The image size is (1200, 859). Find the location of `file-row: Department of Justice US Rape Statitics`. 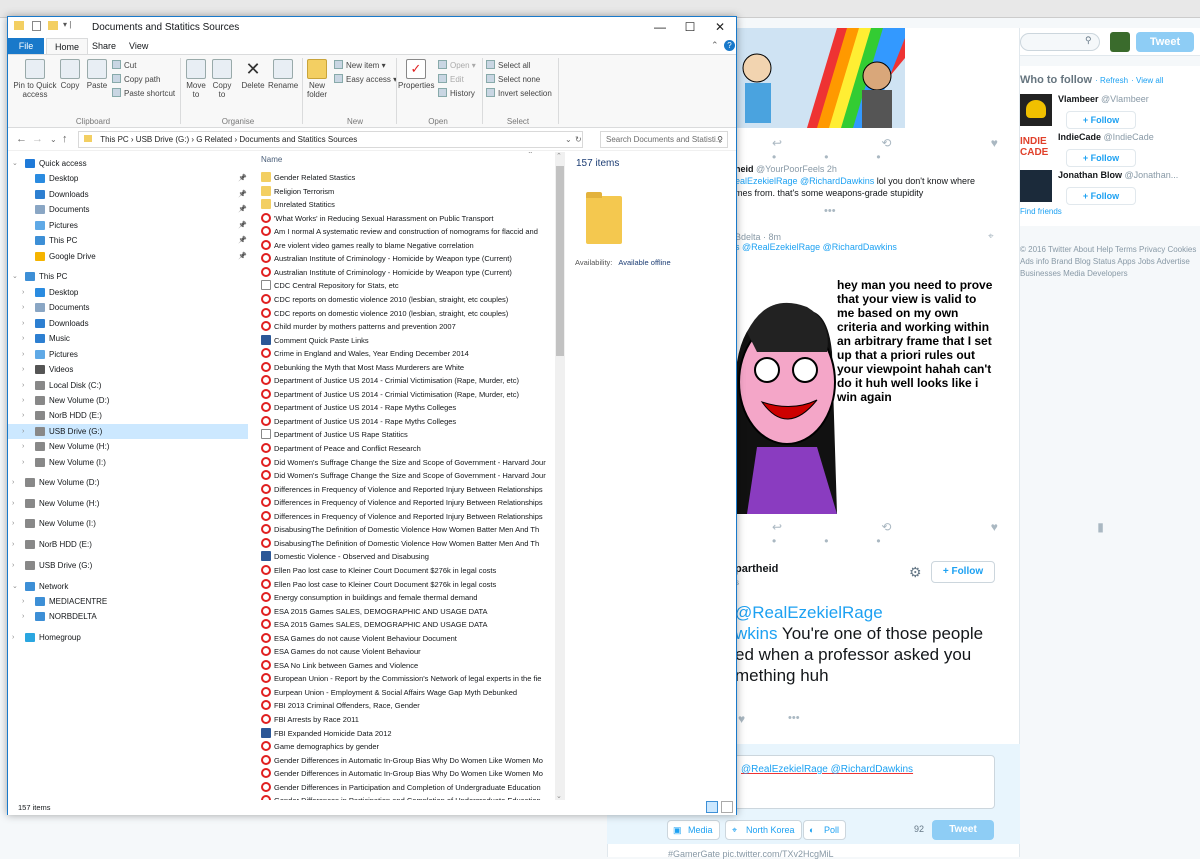

file-row: Department of Justice US Rape Statitics is located at coordinates (406, 434).